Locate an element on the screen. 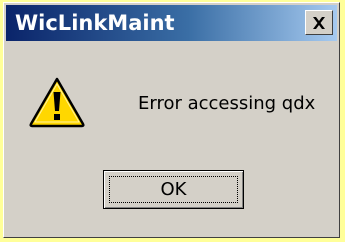 The width and height of the screenshot is (345, 242). close-icon is located at coordinates (319, 22).